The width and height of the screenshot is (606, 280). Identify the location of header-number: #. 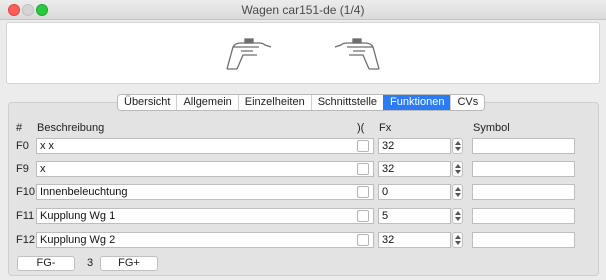
(19, 128).